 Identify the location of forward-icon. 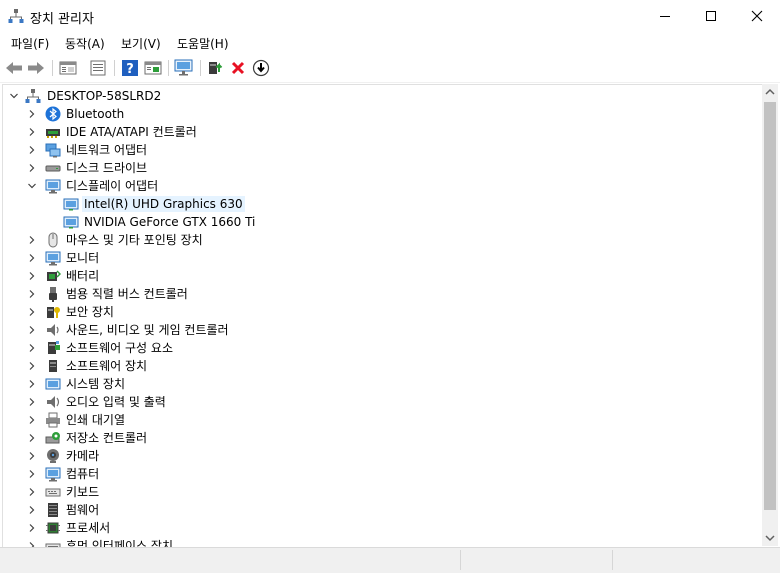
(36, 68).